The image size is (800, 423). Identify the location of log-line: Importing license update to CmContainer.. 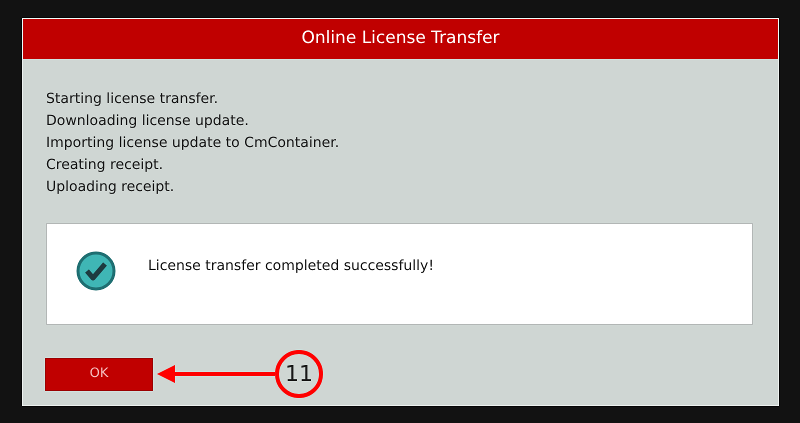
(193, 143).